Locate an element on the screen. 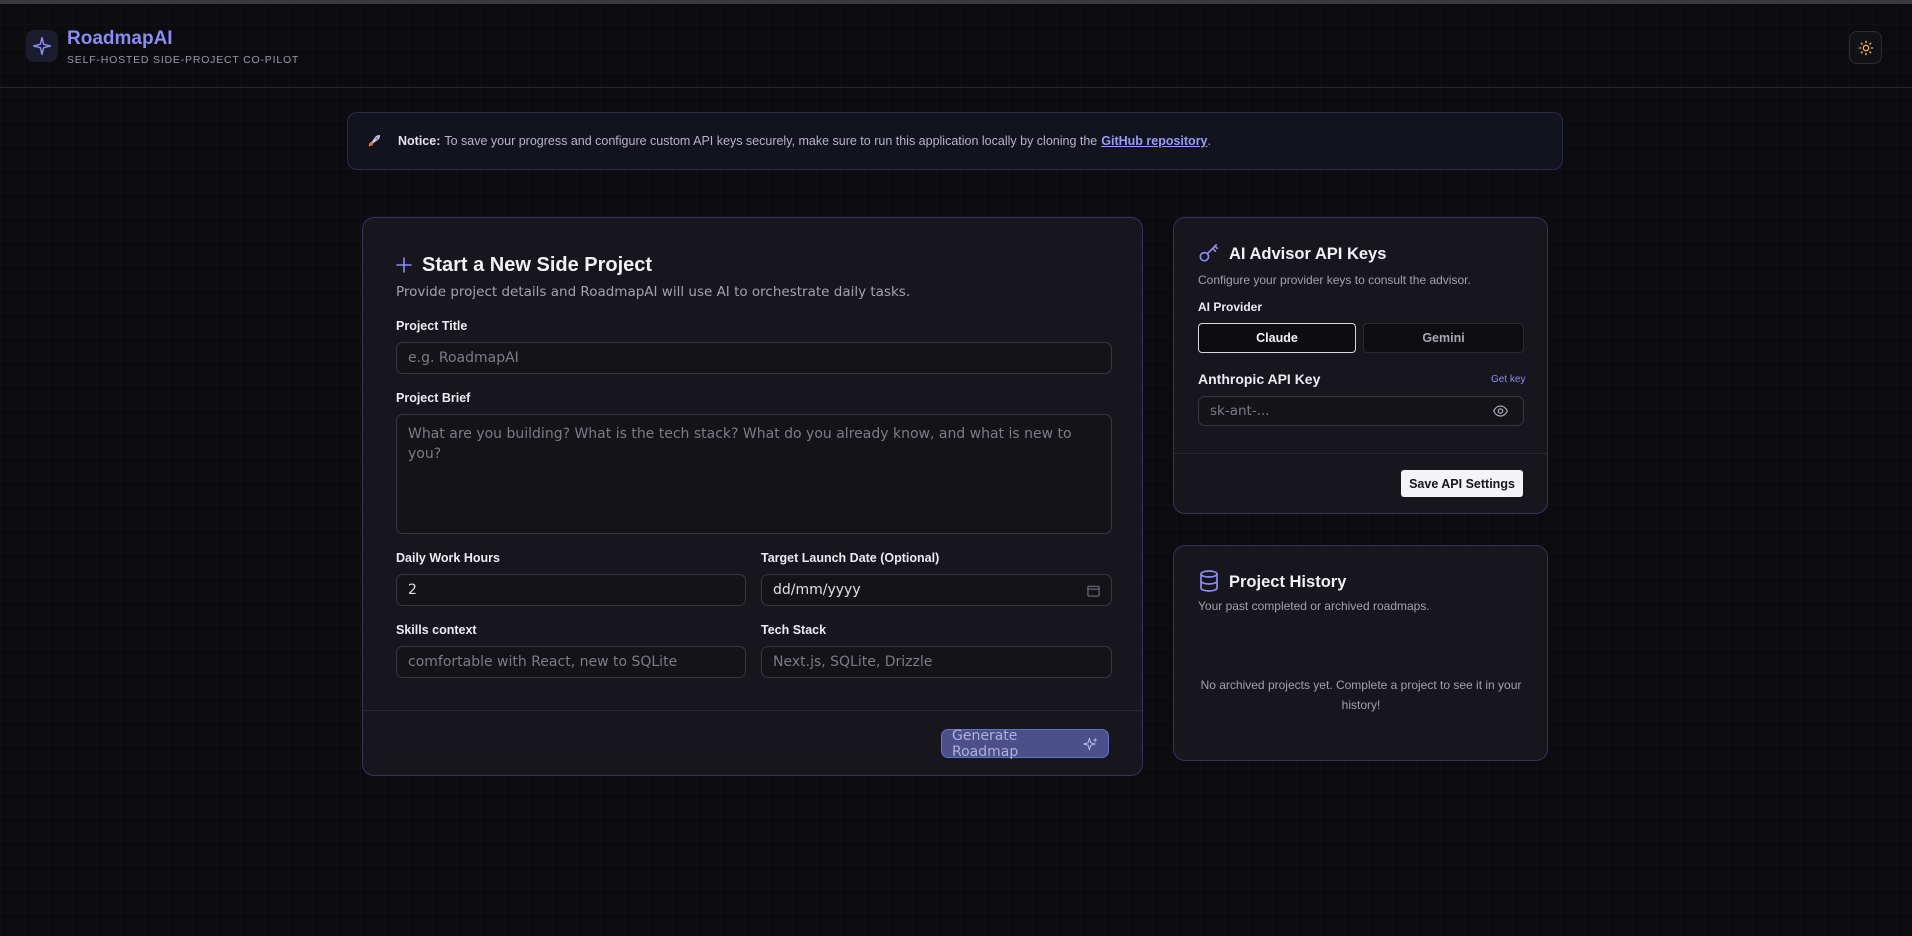 This screenshot has height=936, width=1912. tech-stack-label: Tech Stack is located at coordinates (794, 630).